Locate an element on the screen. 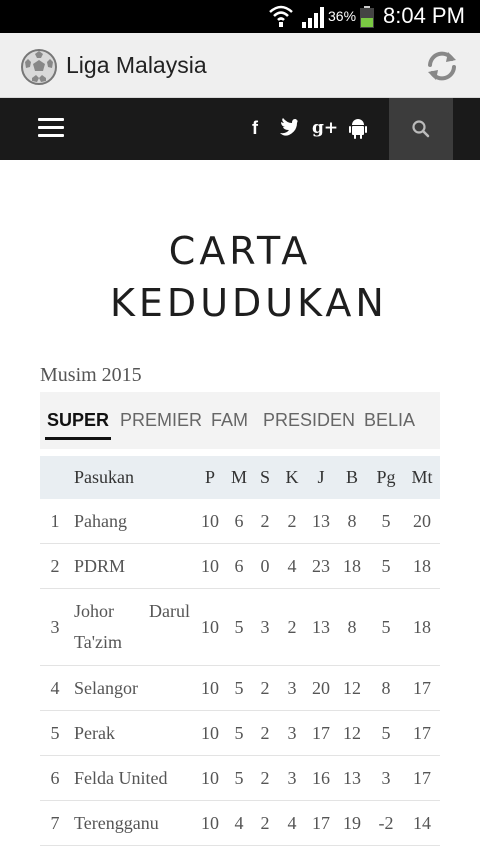 The image size is (480, 854). cell-goal-diff: 8 is located at coordinates (386, 687).